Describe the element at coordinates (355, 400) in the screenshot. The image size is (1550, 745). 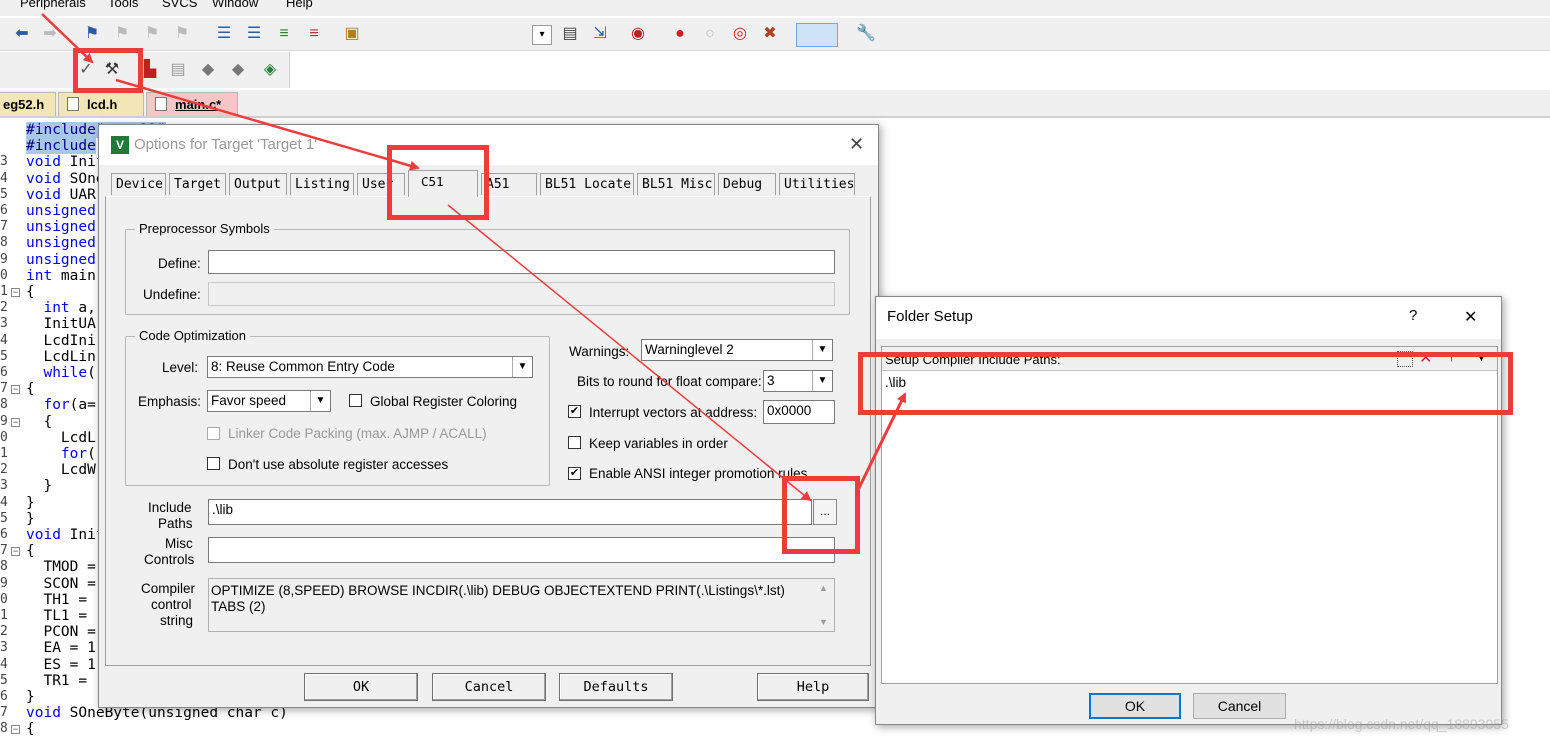
I see `global-register-checkbox` at that location.